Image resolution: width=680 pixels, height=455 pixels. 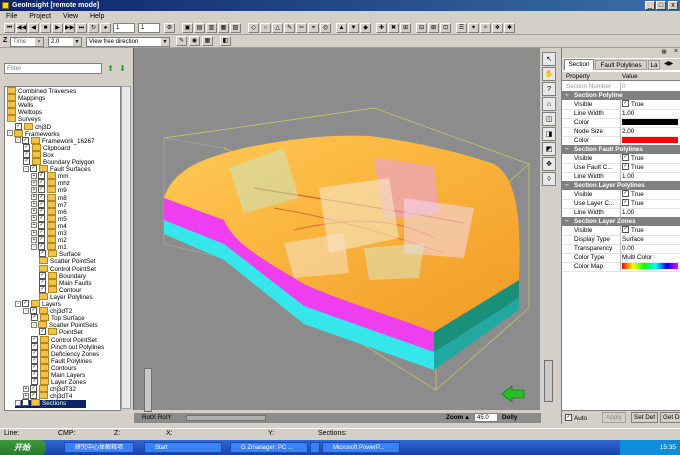 What do you see at coordinates (124, 28) in the screenshot?
I see `frame-start-field: 1` at bounding box center [124, 28].